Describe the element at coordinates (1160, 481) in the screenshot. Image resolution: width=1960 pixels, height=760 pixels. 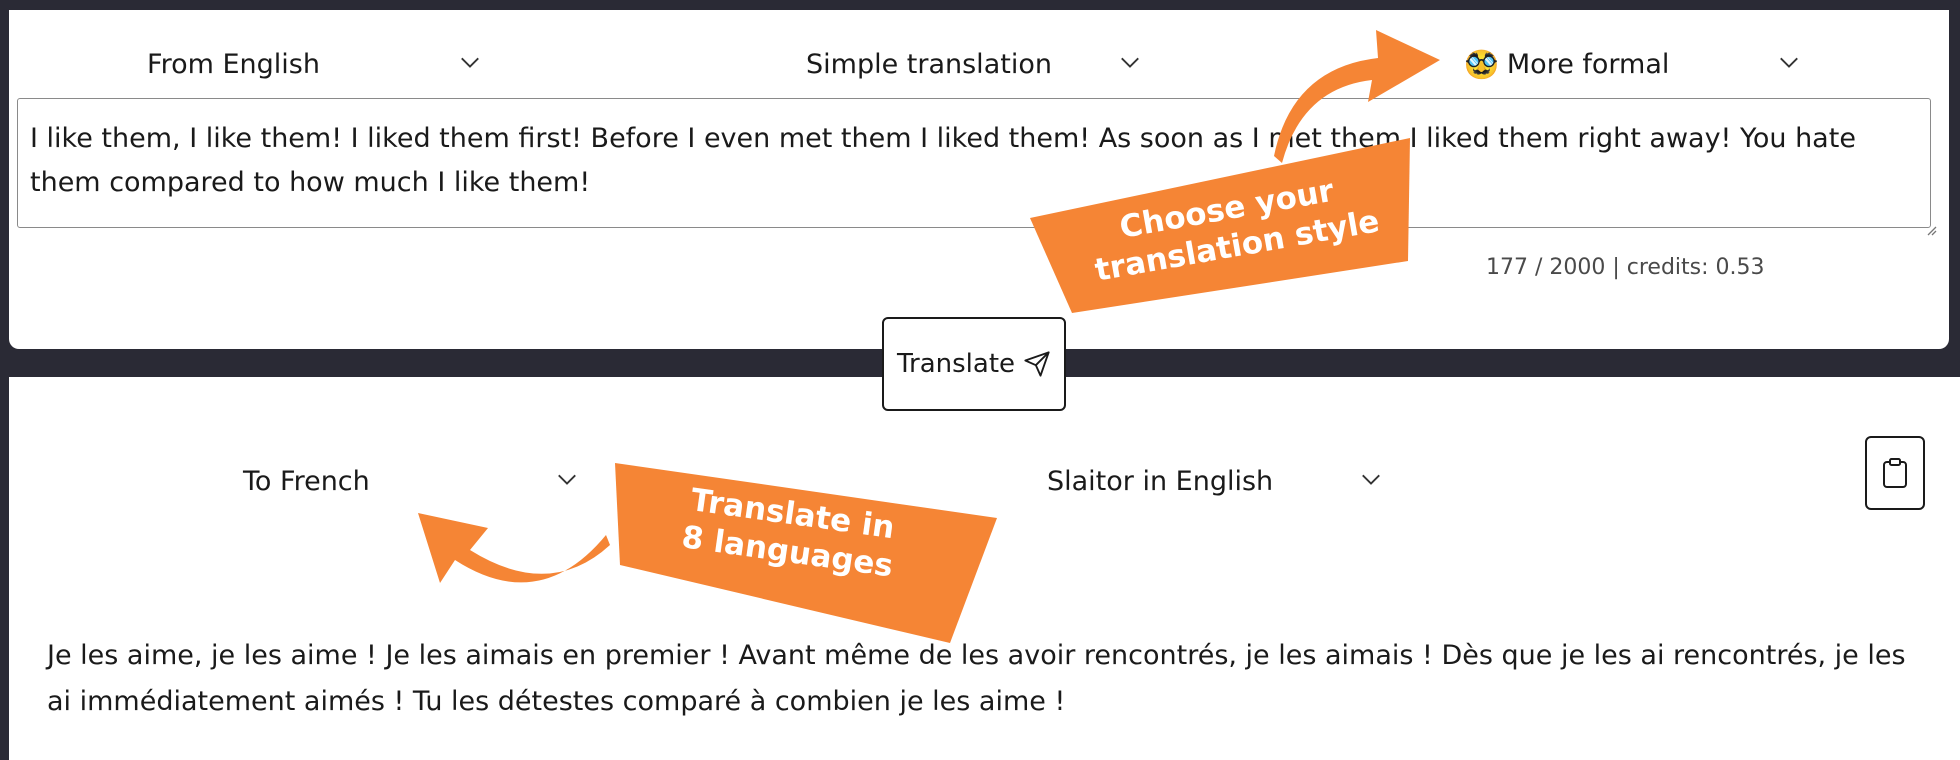
I see `interface-language-label: Slaitor in English` at that location.